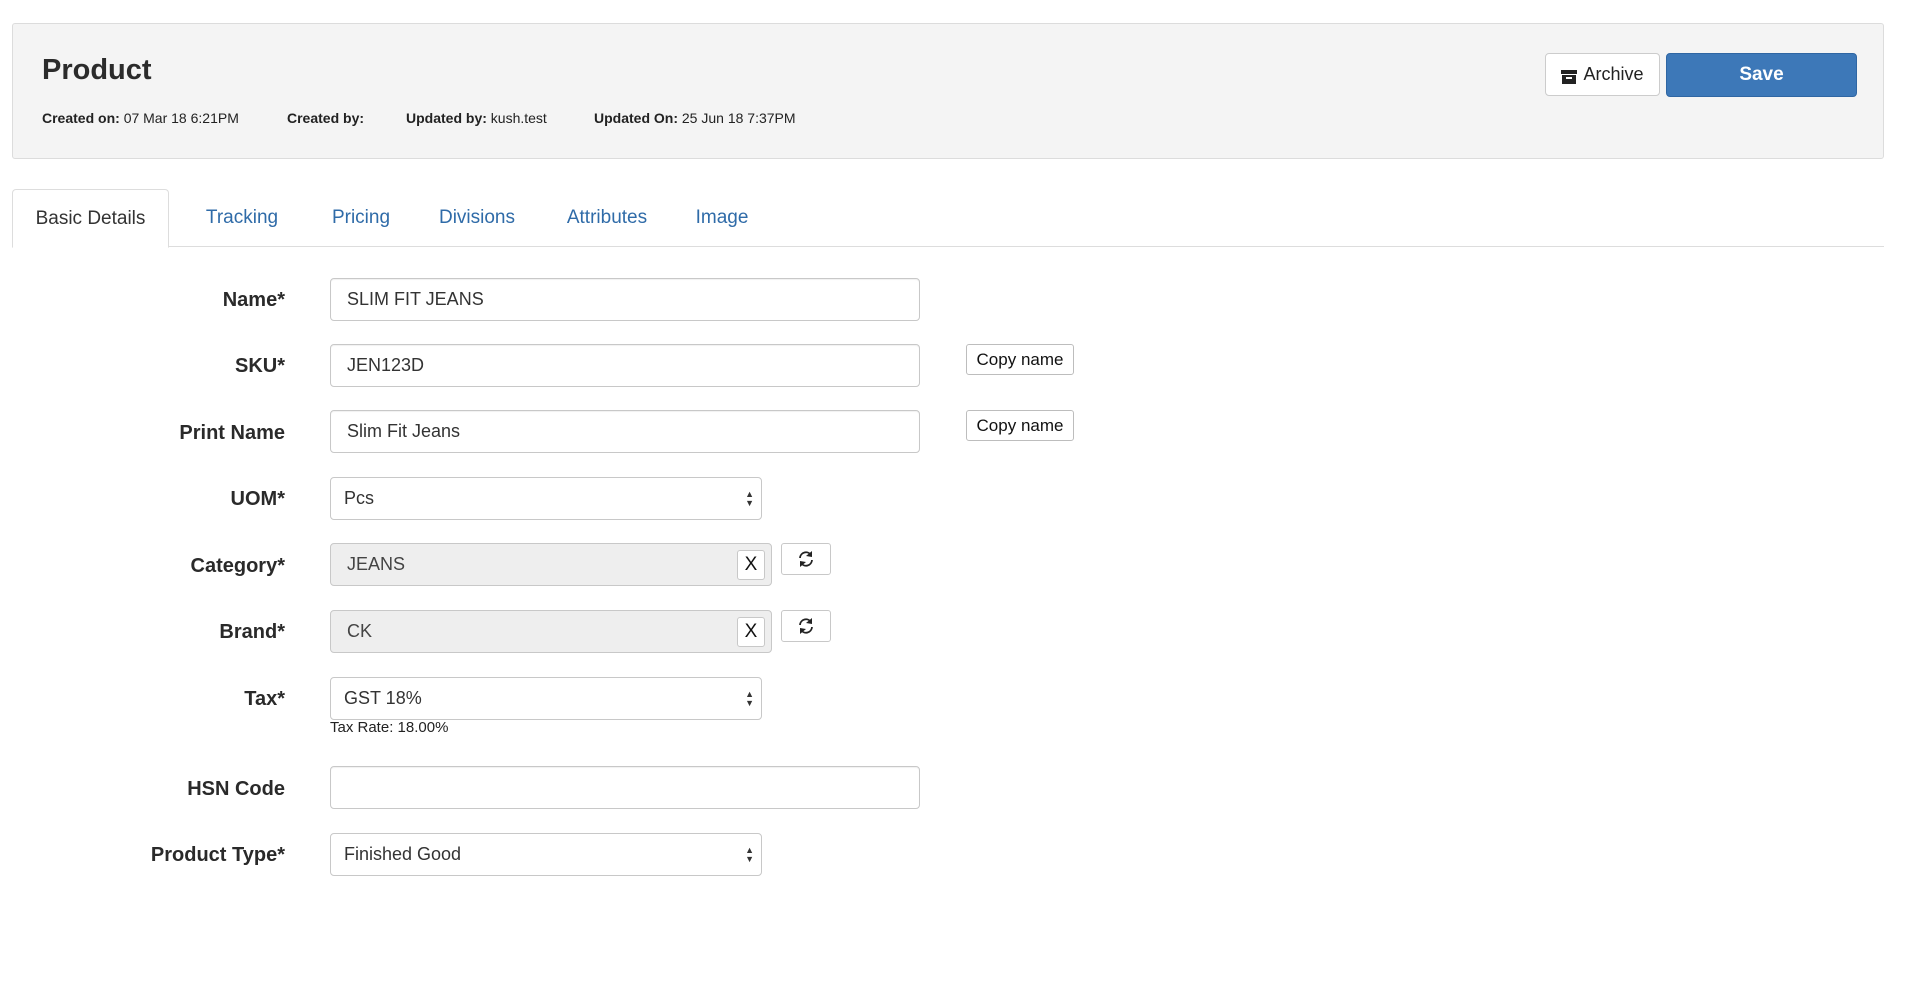 The width and height of the screenshot is (1920, 993). I want to click on print-name-label: Print Name, so click(232, 433).